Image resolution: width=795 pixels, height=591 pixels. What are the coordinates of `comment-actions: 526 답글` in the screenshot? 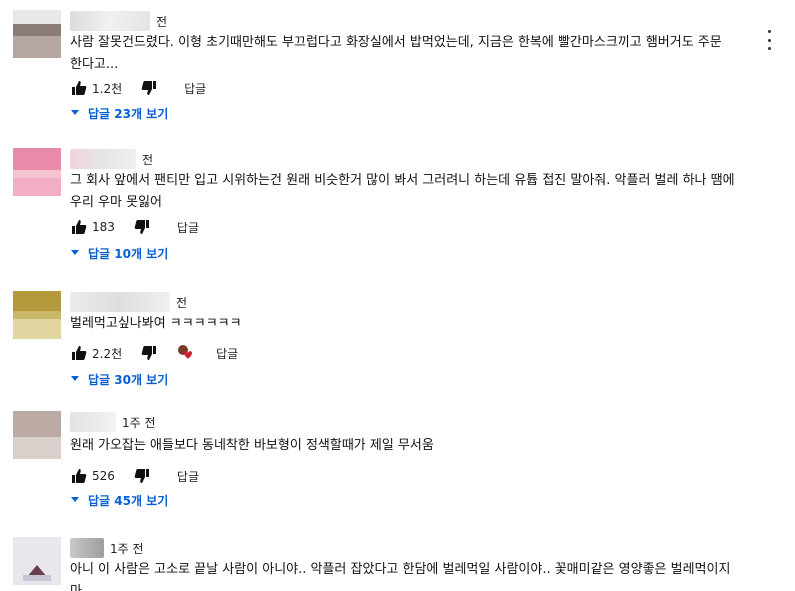 It's located at (134, 476).